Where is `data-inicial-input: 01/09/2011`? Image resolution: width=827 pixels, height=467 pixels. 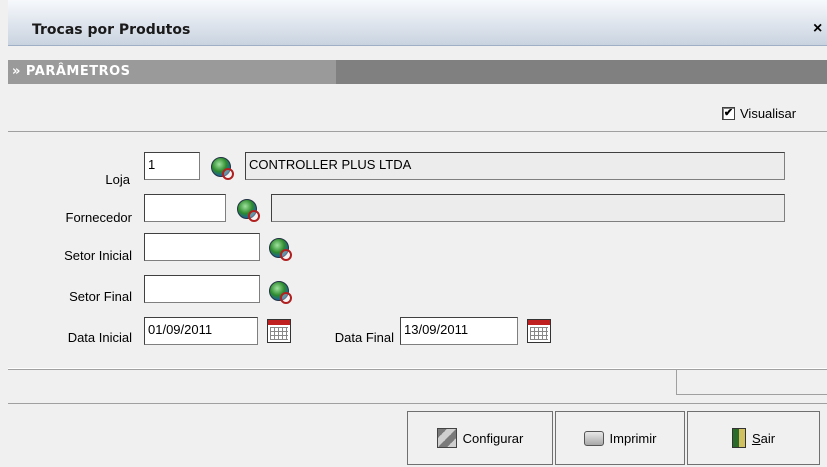 data-inicial-input: 01/09/2011 is located at coordinates (201, 331).